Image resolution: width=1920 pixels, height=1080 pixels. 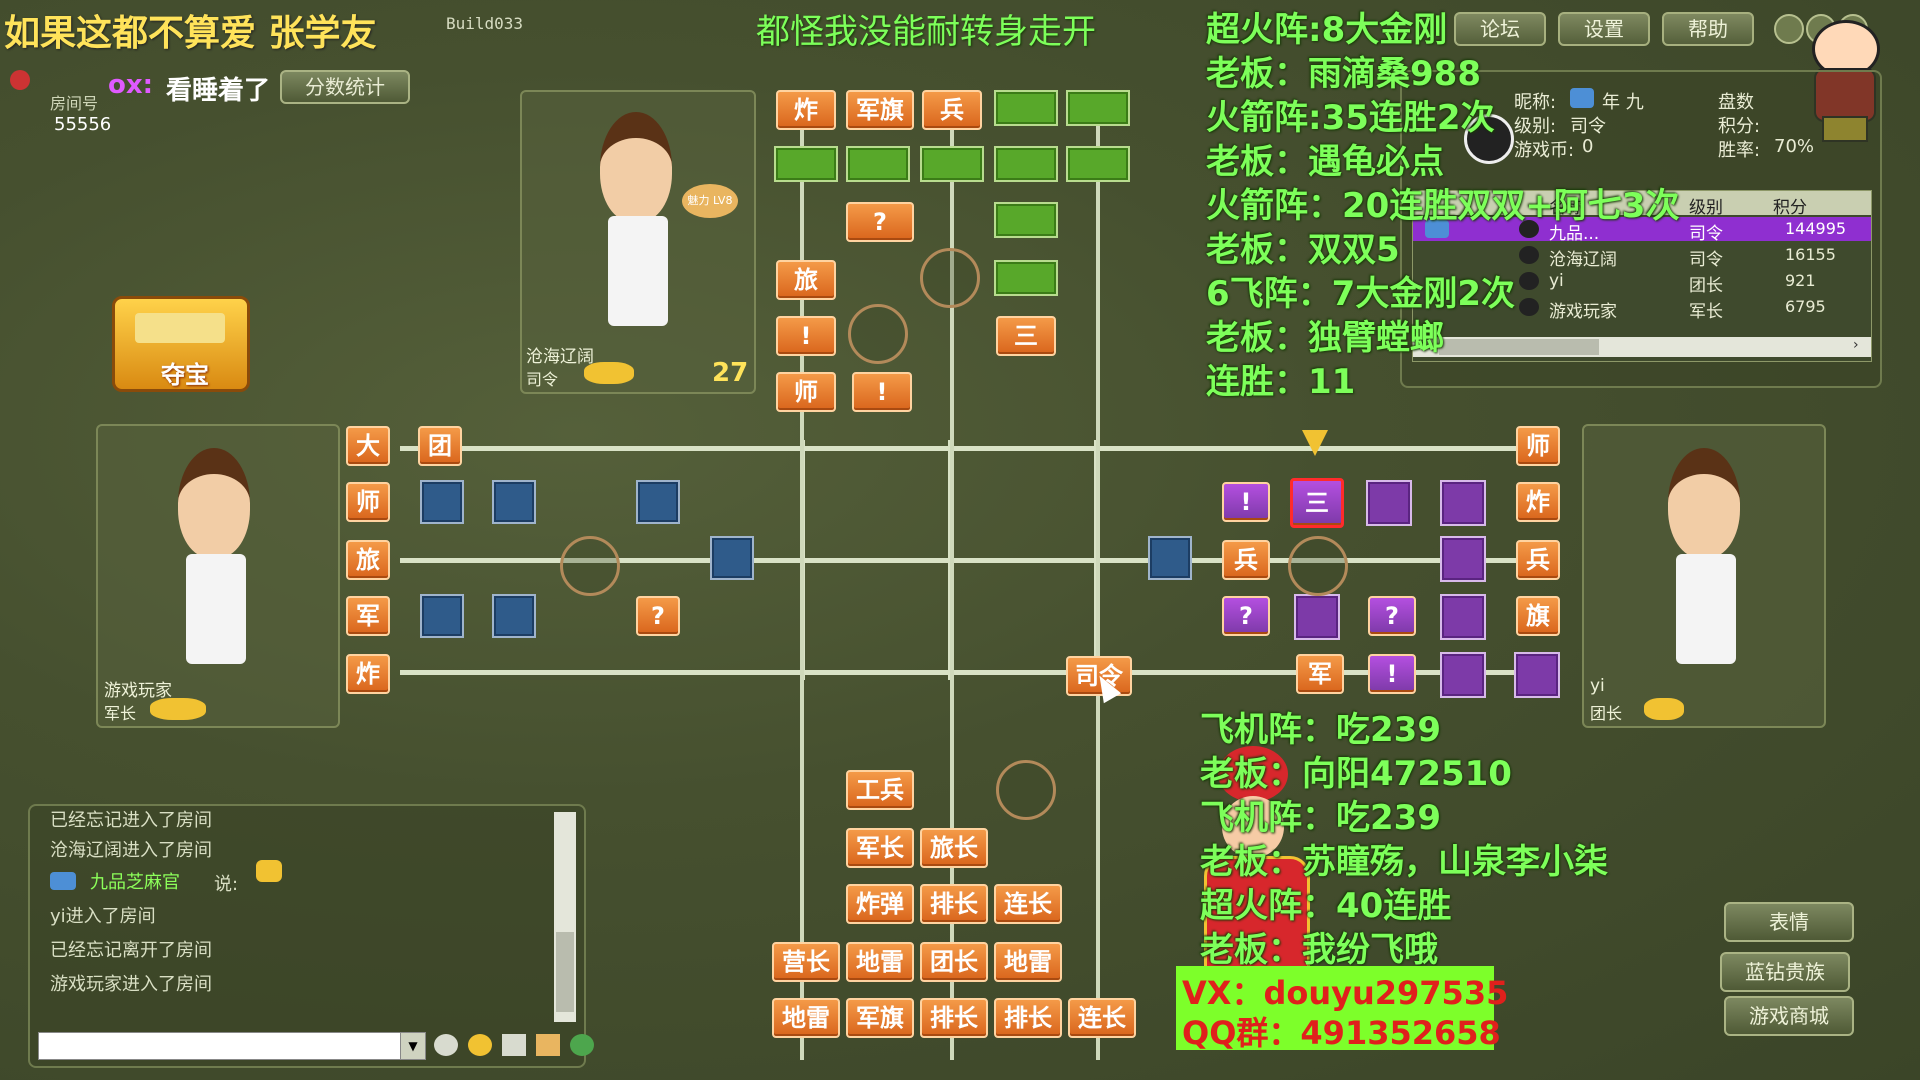 What do you see at coordinates (181, 344) in the screenshot?
I see `treasure-chest-icon: 夺宝` at bounding box center [181, 344].